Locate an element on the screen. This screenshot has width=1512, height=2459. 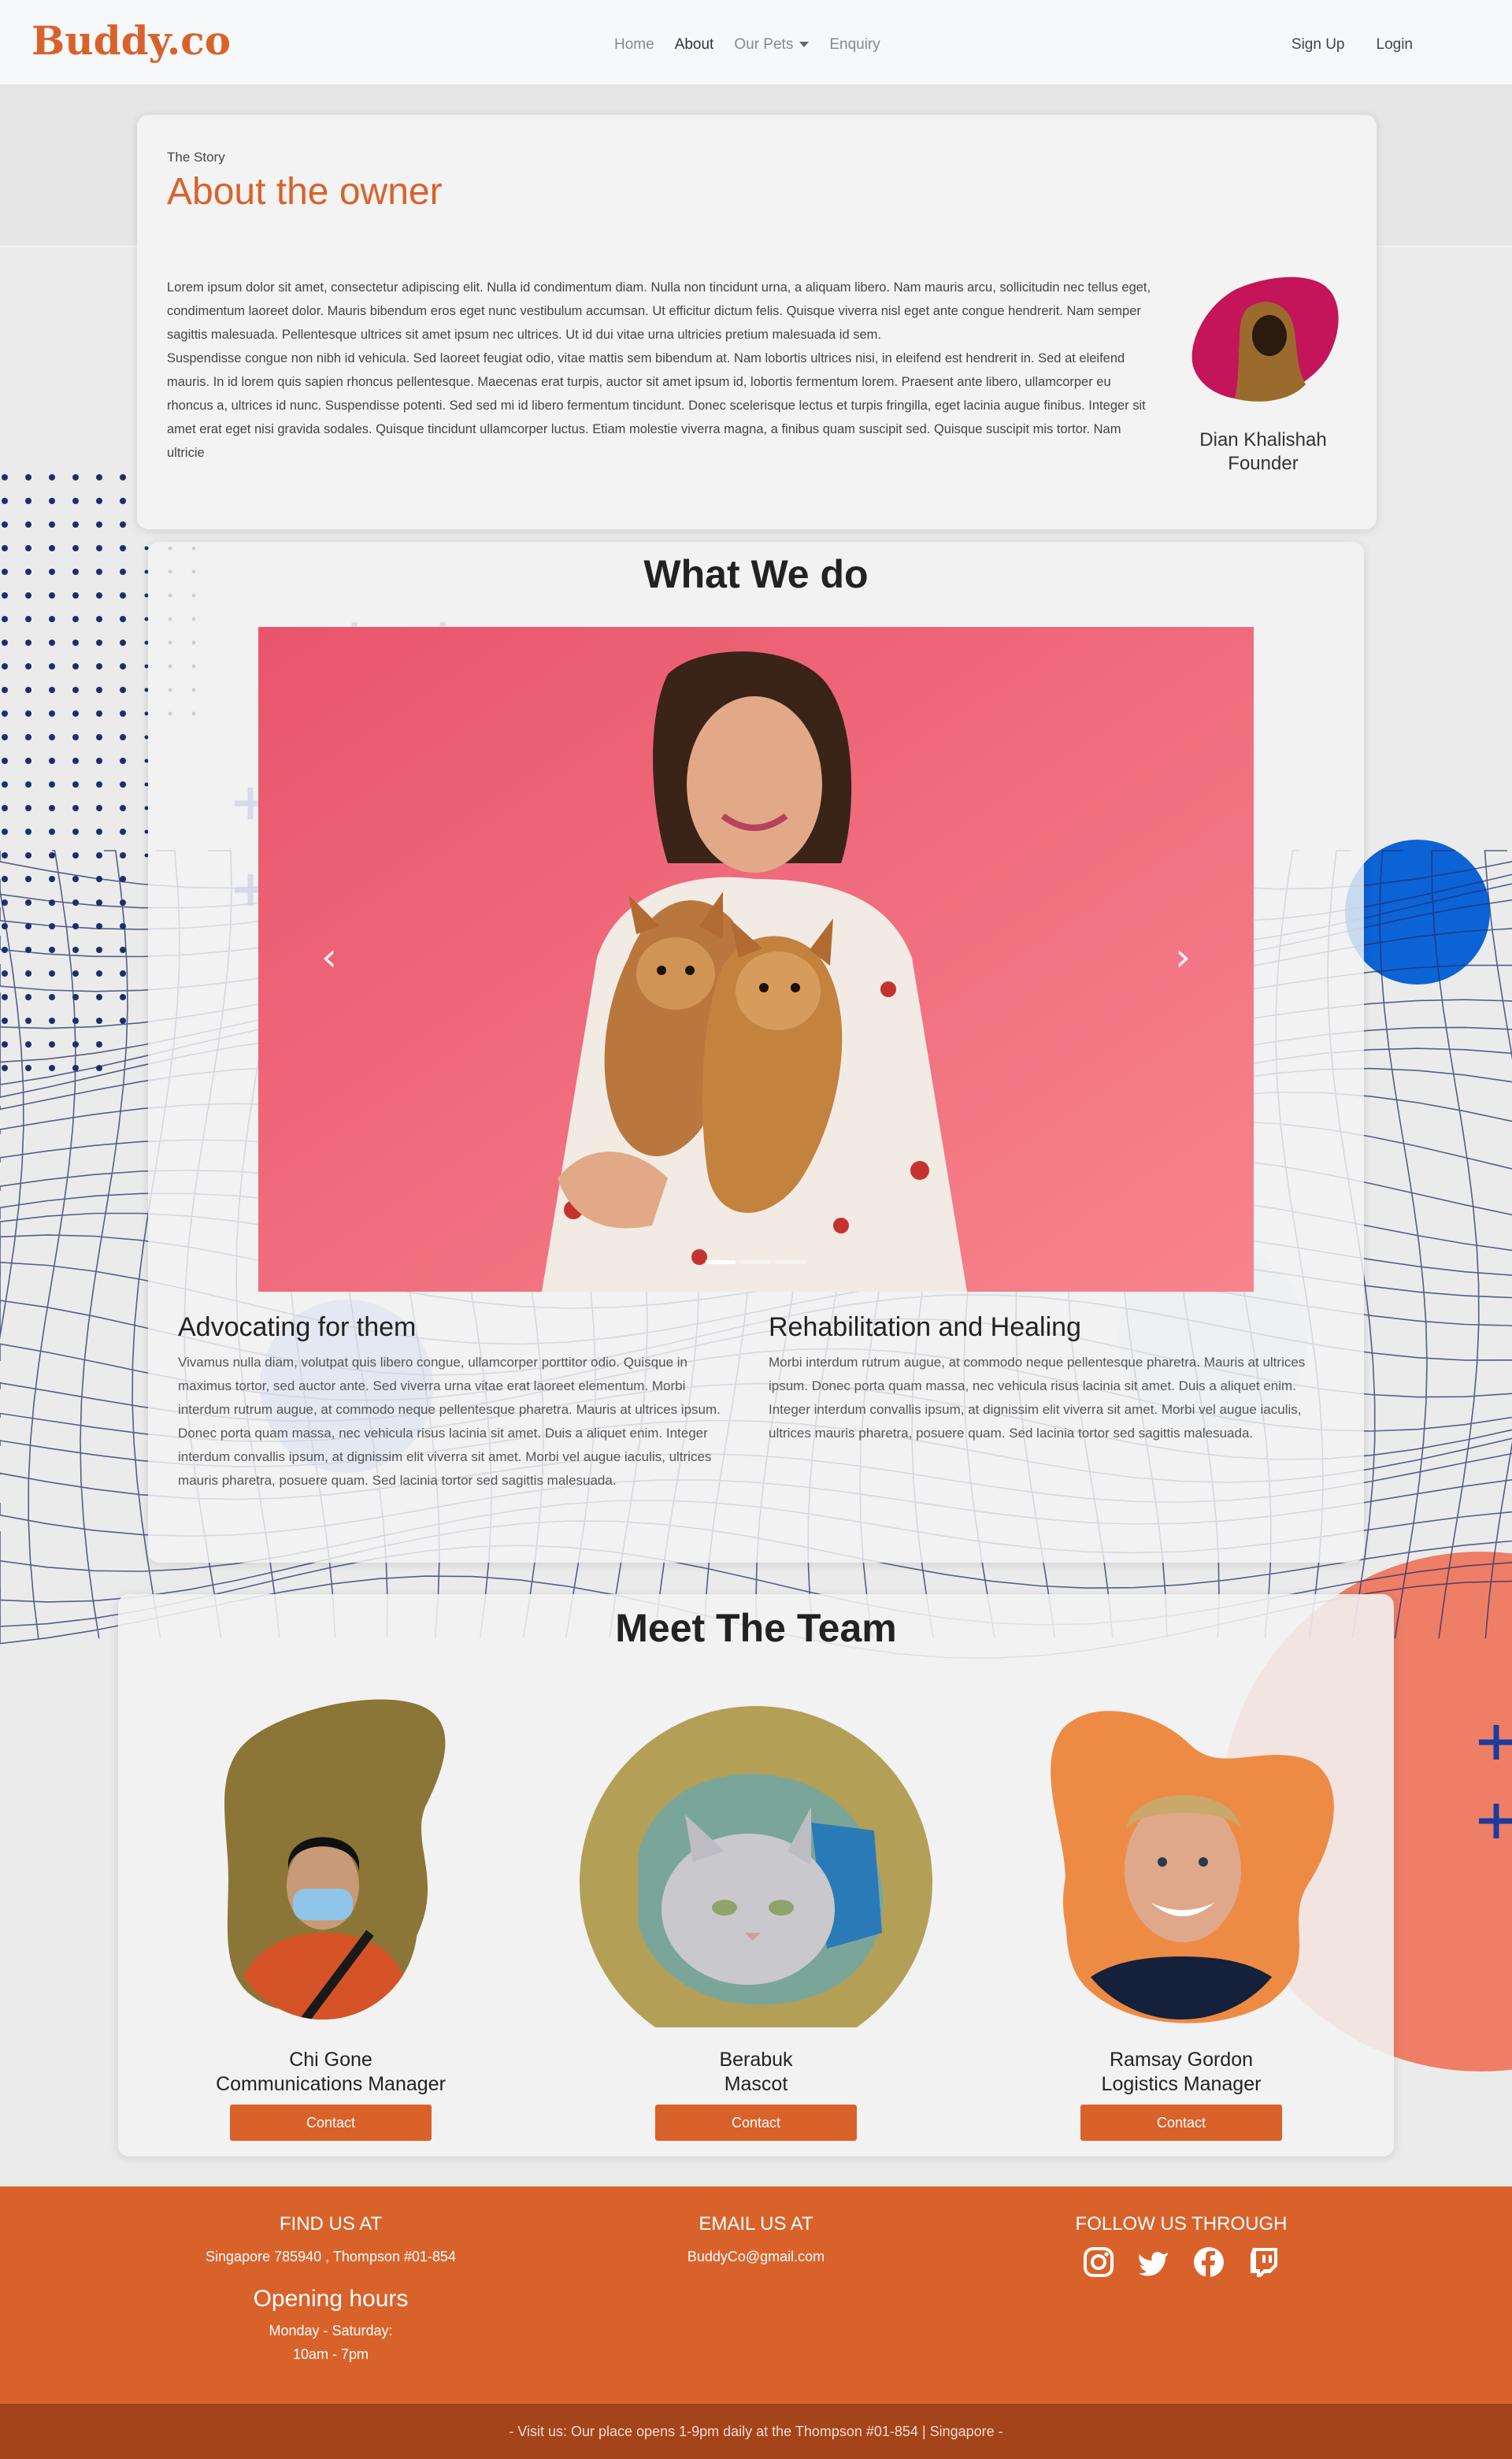
member-name: Chi Gone is located at coordinates (330, 2060).